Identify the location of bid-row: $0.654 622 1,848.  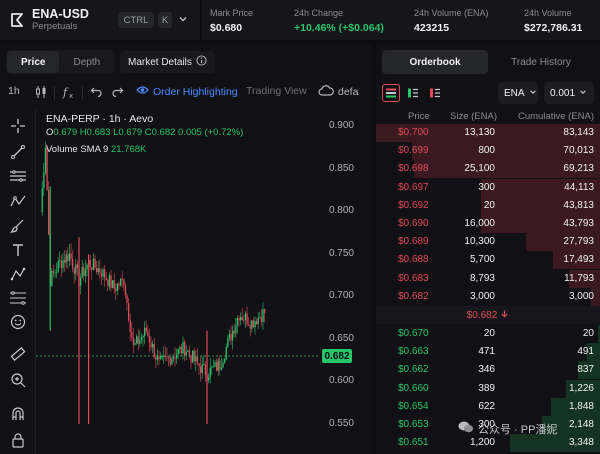
(488, 406).